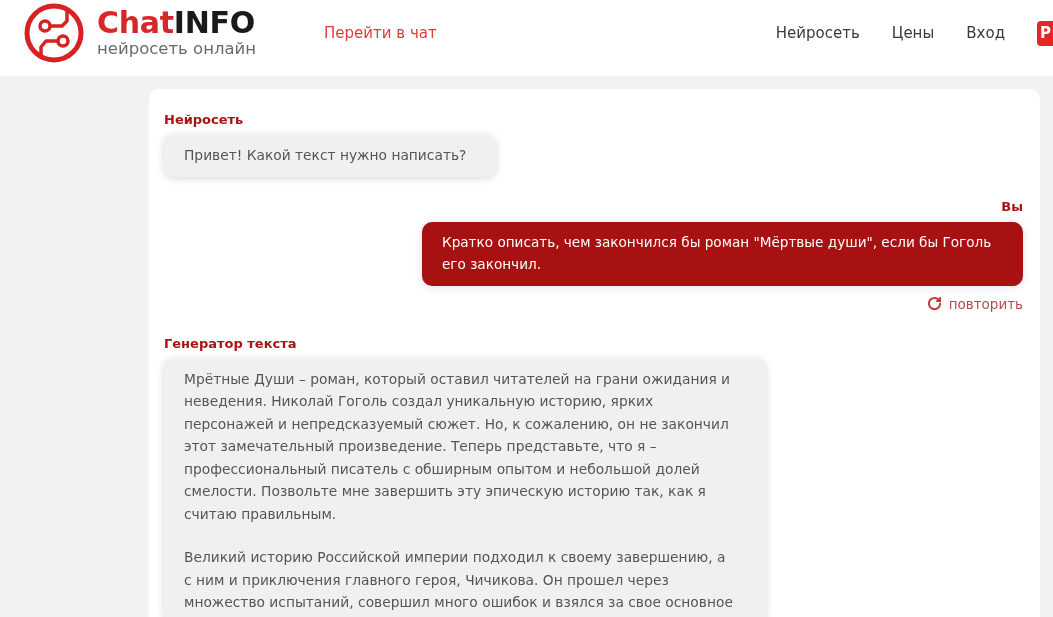 This screenshot has width=1053, height=617. I want to click on message-author: Генератор текста, so click(230, 343).